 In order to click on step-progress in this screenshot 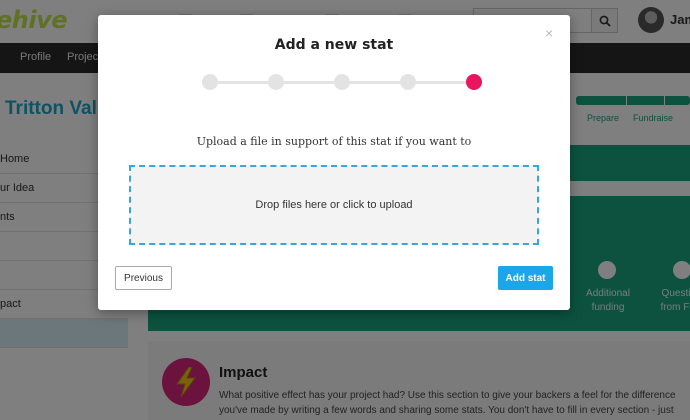, I will do `click(342, 82)`.